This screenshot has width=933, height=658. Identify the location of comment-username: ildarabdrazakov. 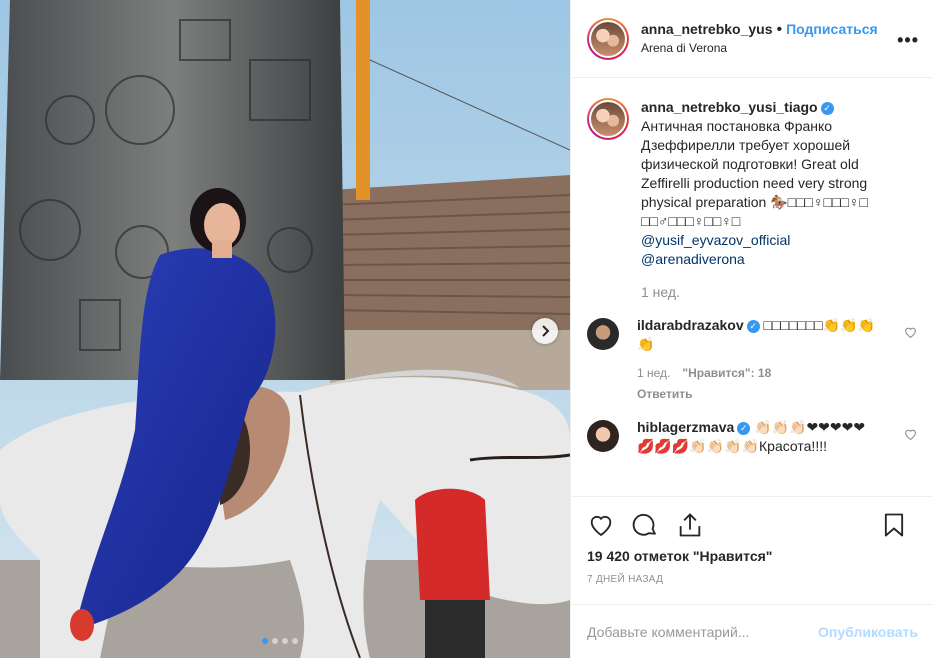
(690, 325).